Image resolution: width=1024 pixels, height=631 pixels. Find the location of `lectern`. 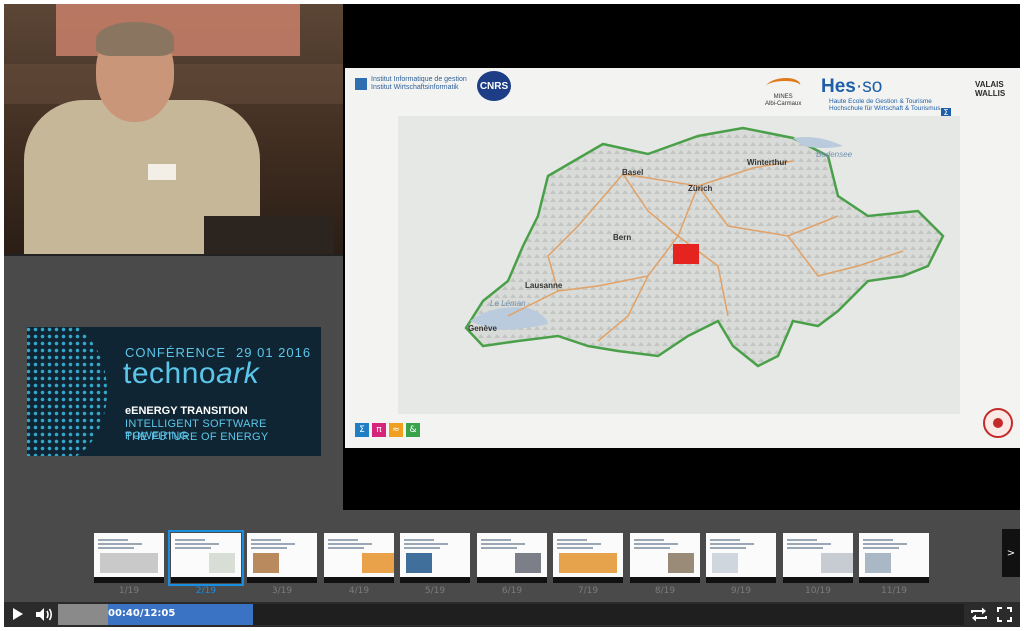

lectern is located at coordinates (269, 235).